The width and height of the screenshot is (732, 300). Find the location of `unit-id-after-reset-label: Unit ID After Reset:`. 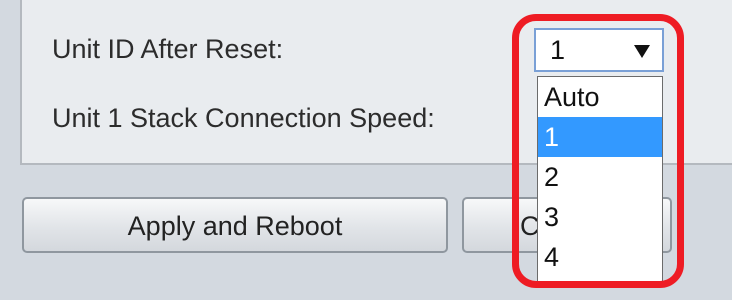

unit-id-after-reset-label: Unit ID After Reset: is located at coordinates (168, 49).